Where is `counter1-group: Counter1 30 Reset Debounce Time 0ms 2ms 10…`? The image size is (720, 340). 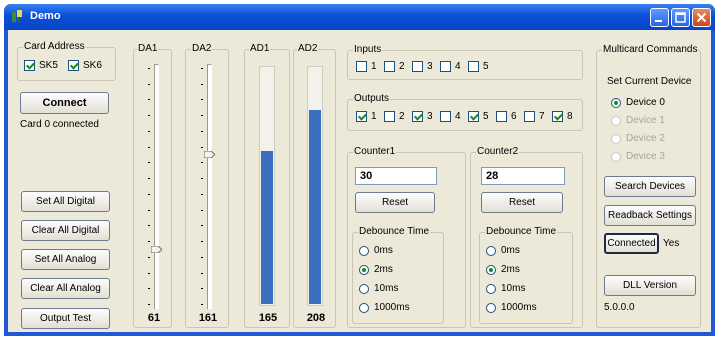
counter1-group: Counter1 30 Reset Debounce Time 0ms 2ms 10… is located at coordinates (406, 237).